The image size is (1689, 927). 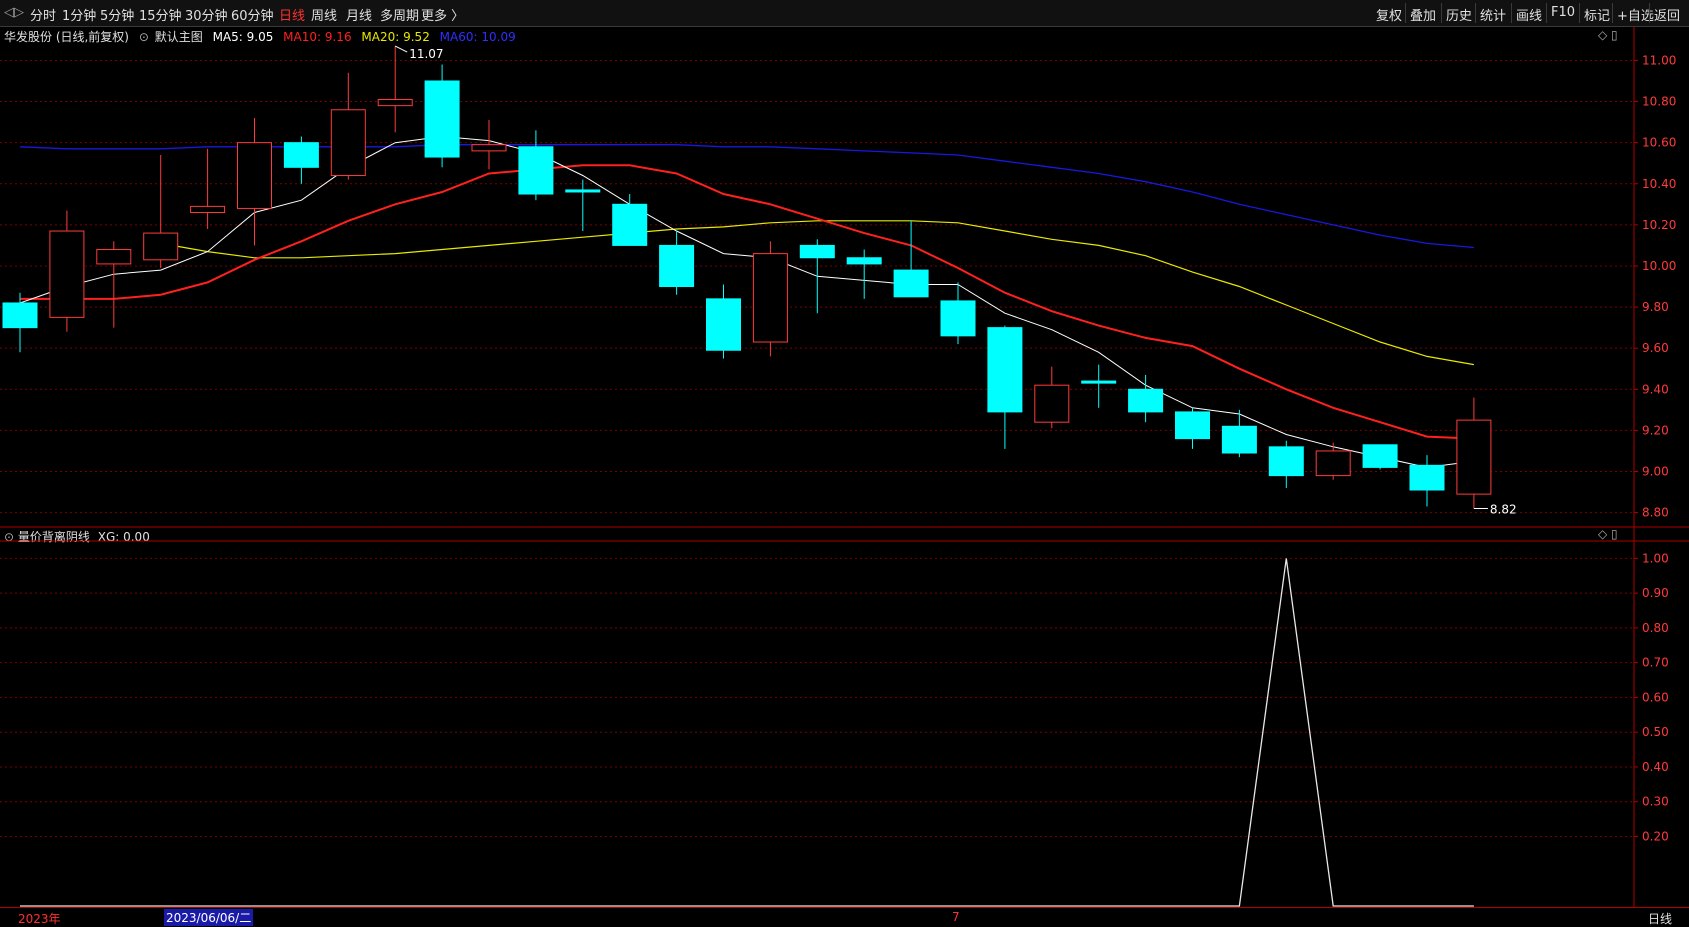 What do you see at coordinates (1655, 307) in the screenshot?
I see `price-tick-label: 9.80` at bounding box center [1655, 307].